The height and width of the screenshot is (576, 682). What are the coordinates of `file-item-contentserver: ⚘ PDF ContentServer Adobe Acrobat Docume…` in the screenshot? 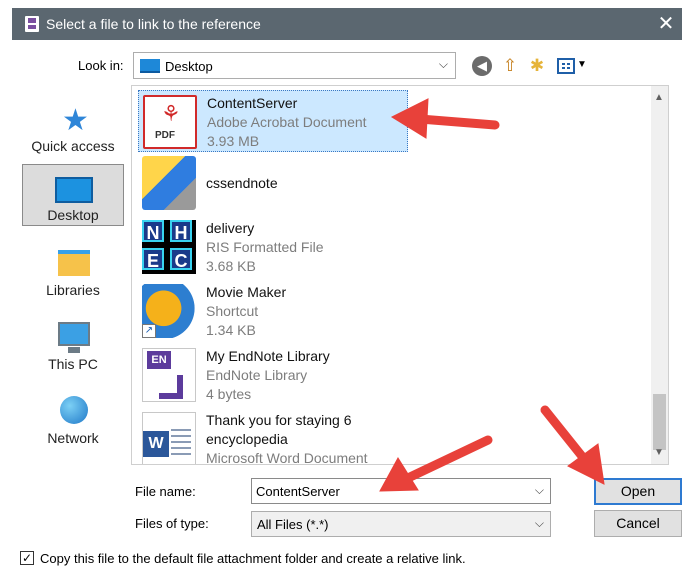 It's located at (273, 121).